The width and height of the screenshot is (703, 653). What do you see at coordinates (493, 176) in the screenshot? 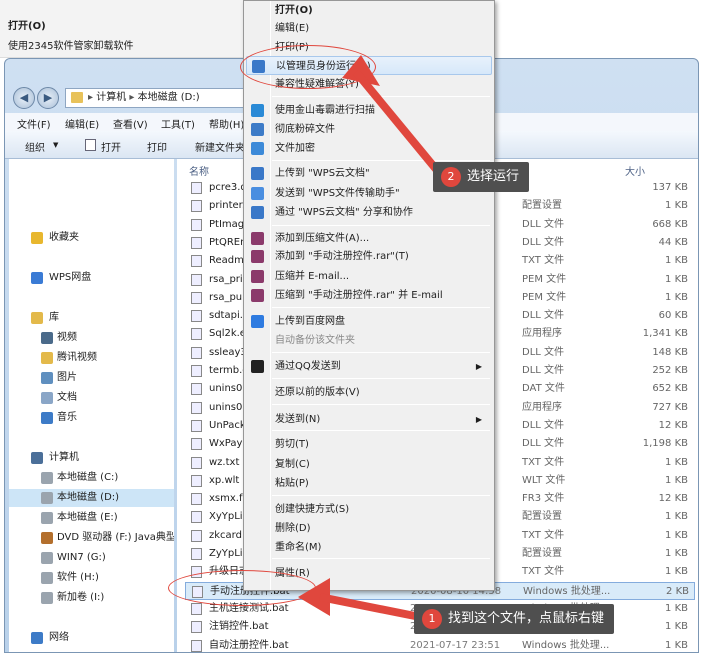
I see `callout-step2-text: 选择运行` at bounding box center [493, 176].